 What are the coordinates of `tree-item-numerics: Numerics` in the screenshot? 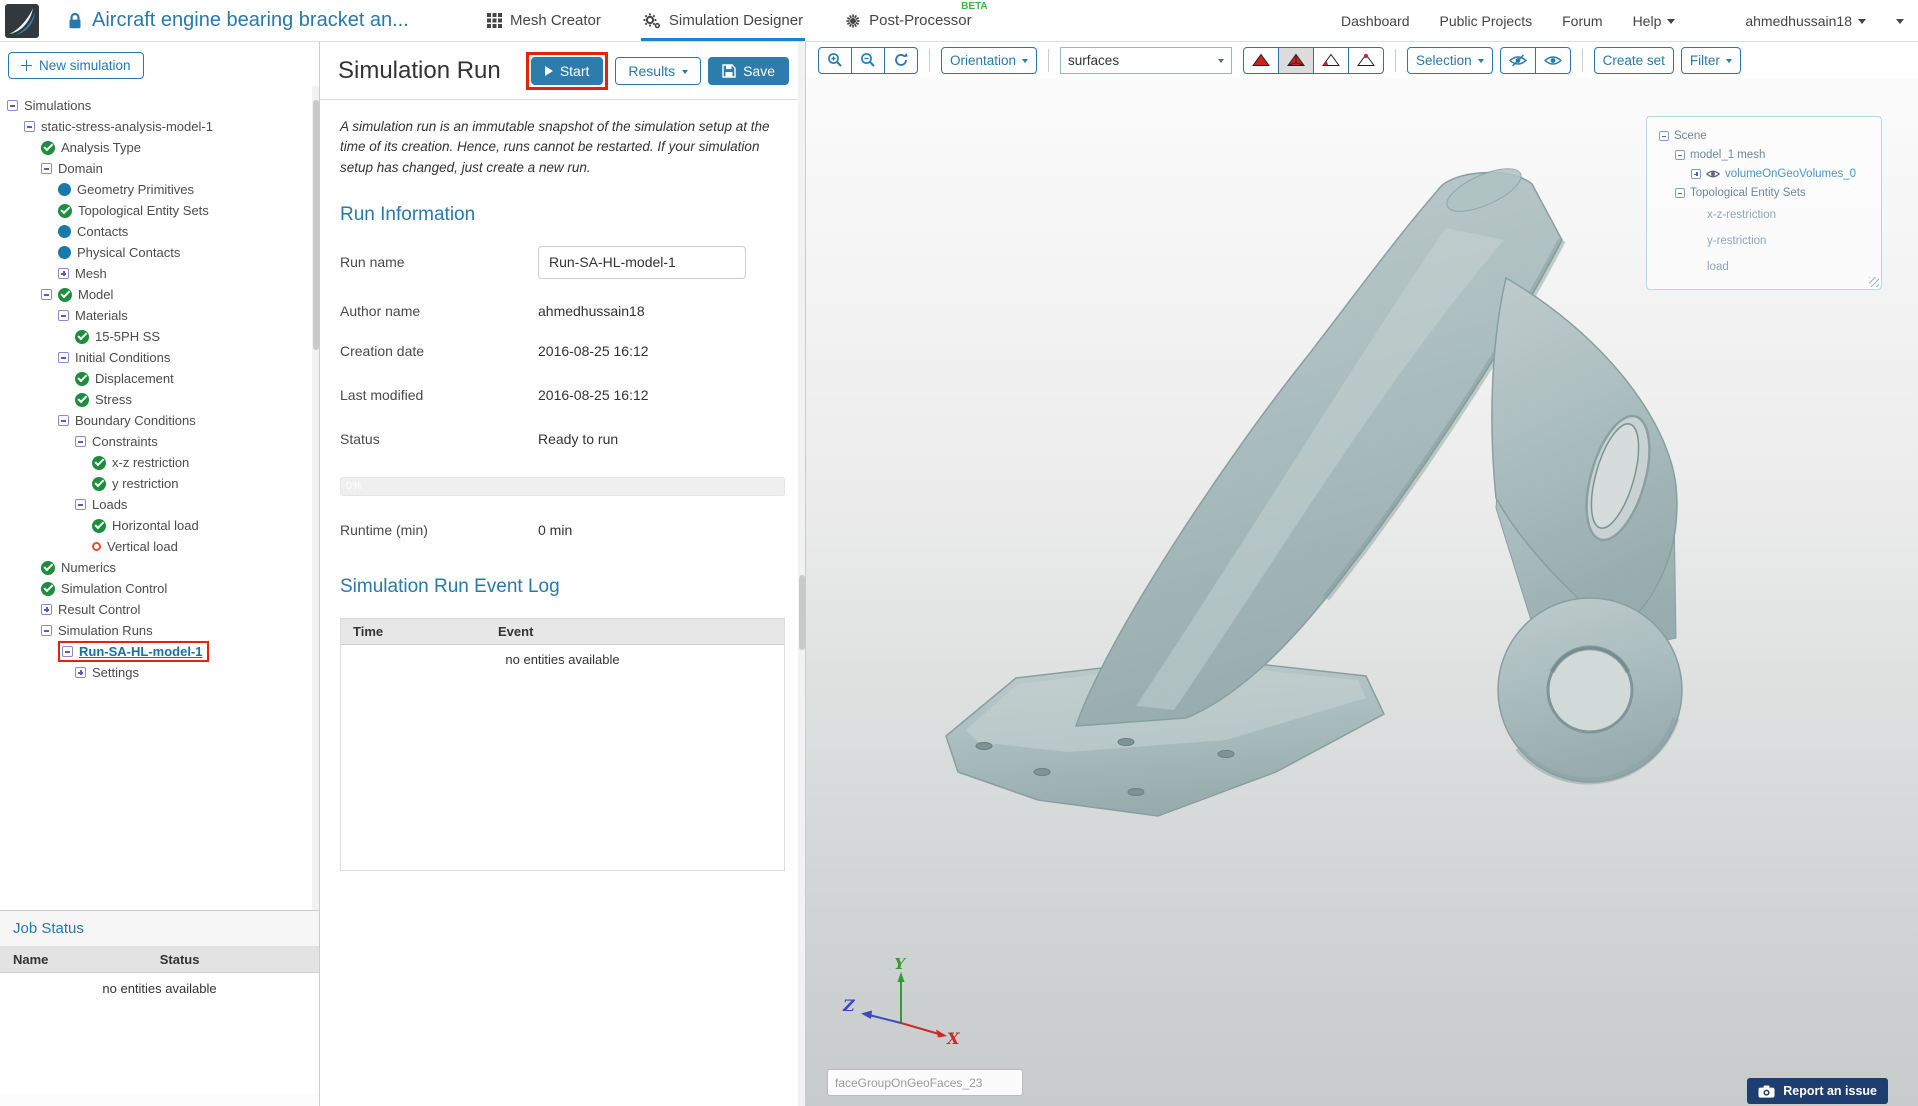 It's located at (159, 567).